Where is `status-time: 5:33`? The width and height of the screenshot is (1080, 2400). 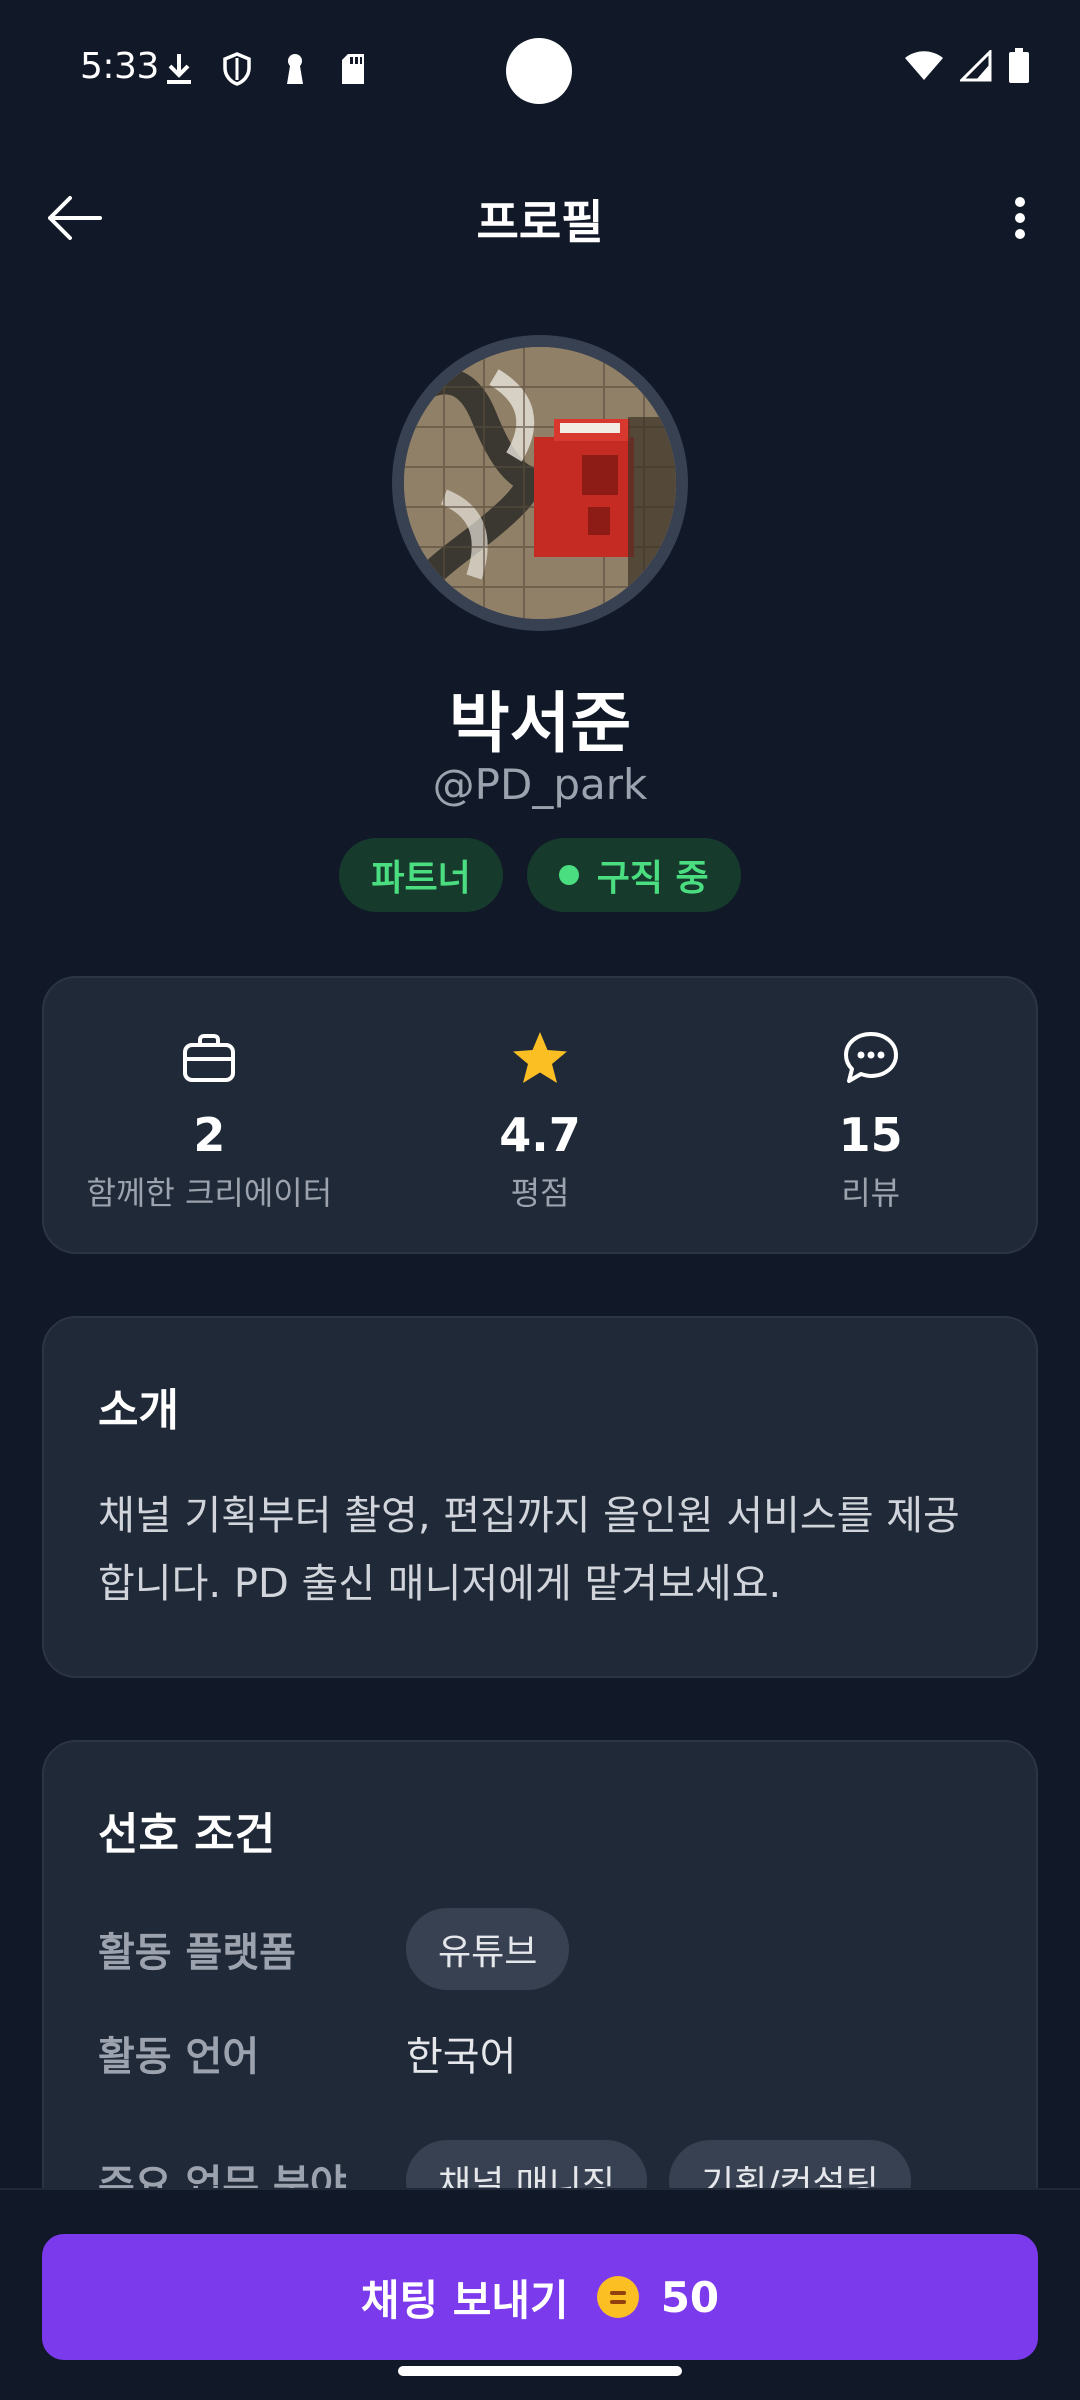 status-time: 5:33 is located at coordinates (119, 66).